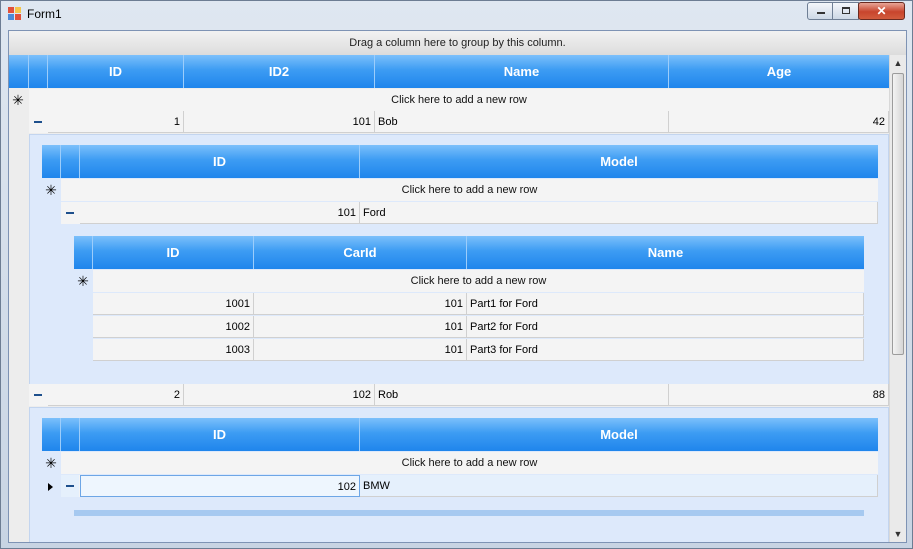 The image size is (913, 549). What do you see at coordinates (456, 14) in the screenshot?
I see `title-bar: Form1 ✕` at bounding box center [456, 14].